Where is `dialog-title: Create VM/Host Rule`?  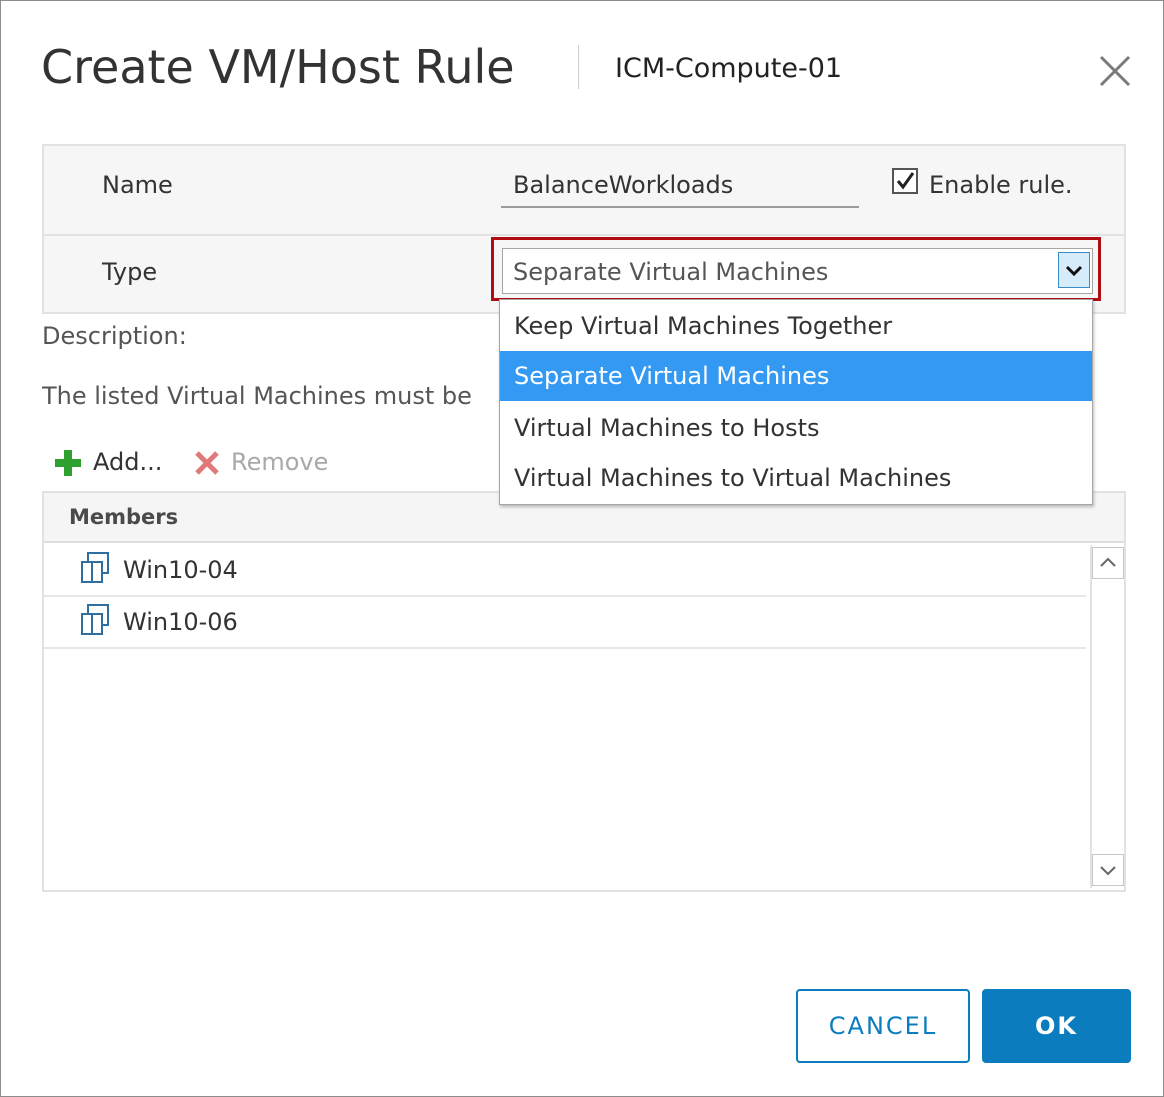 dialog-title: Create VM/Host Rule is located at coordinates (278, 67).